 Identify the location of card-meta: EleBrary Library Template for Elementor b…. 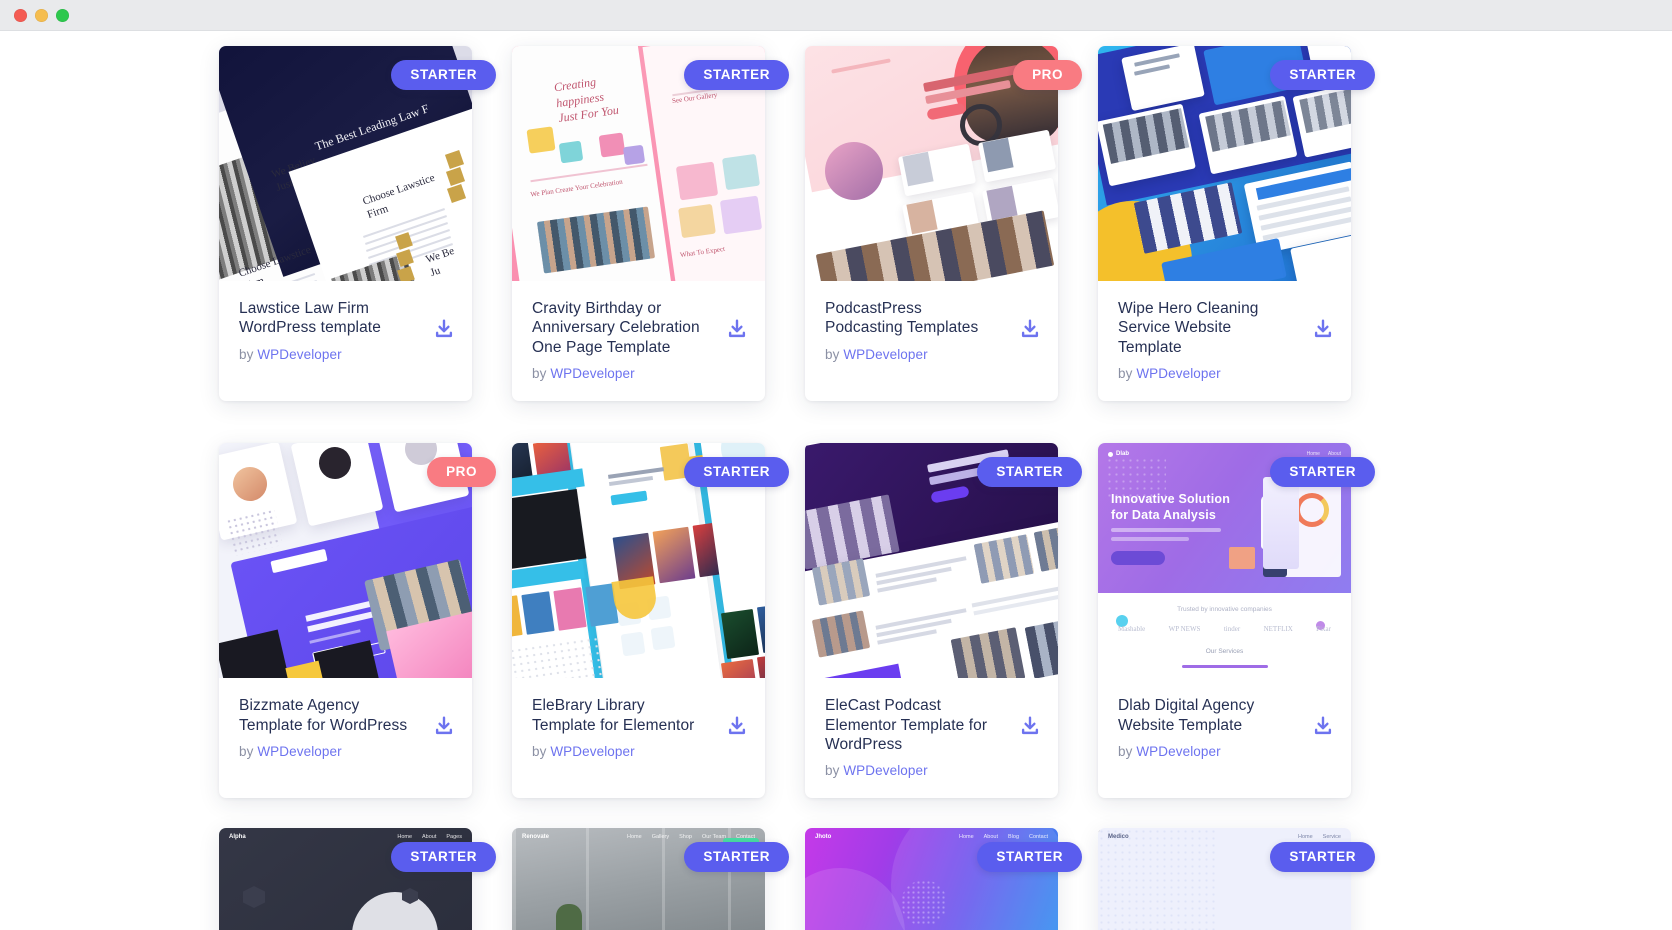
(621, 727).